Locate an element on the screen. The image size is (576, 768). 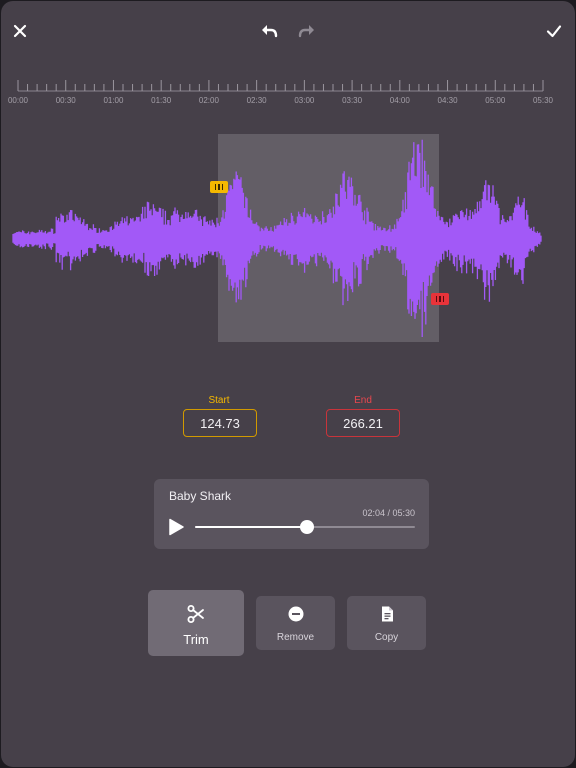
minus-circle-icon is located at coordinates (296, 614).